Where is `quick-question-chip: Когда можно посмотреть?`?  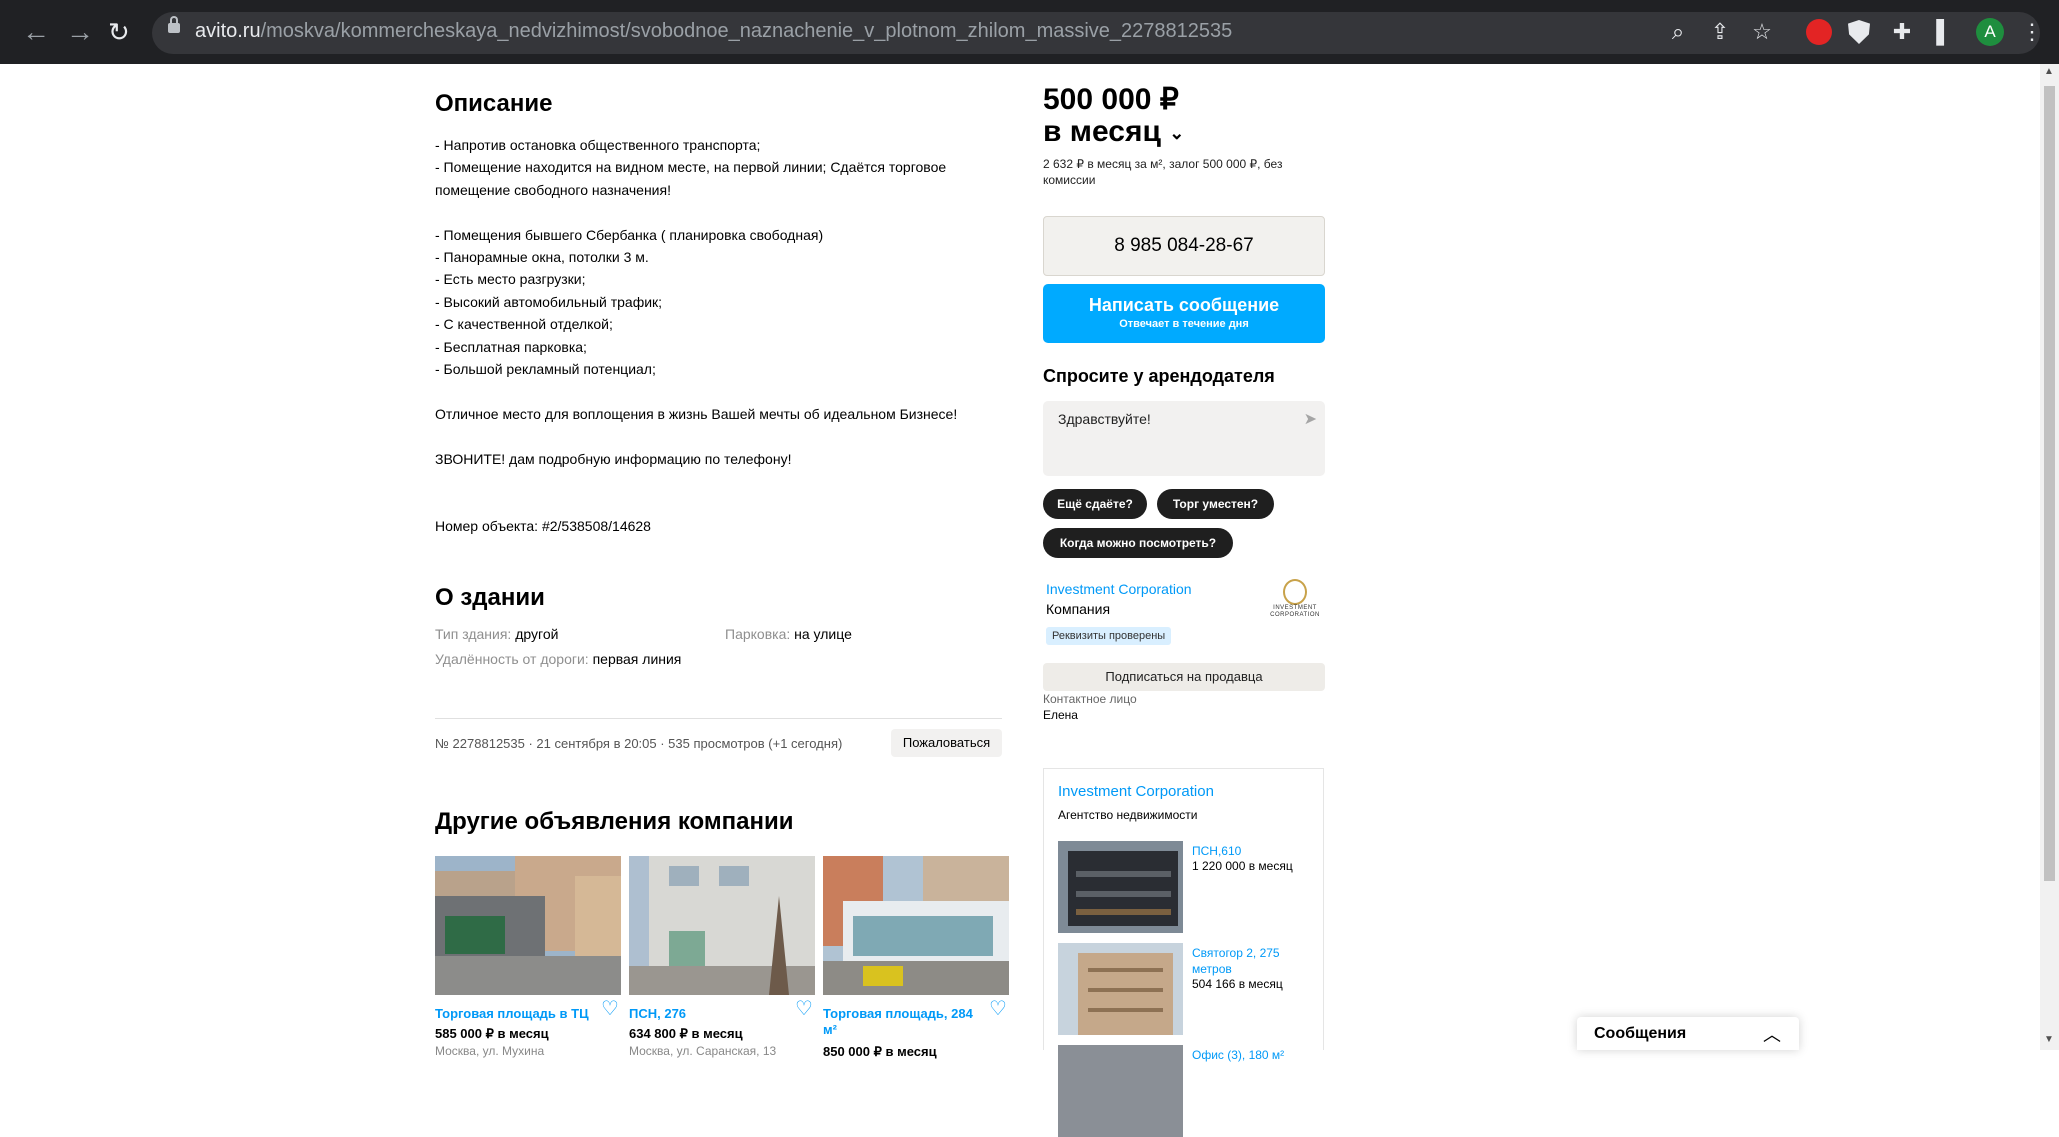
quick-question-chip: Когда можно посмотреть? is located at coordinates (1138, 543).